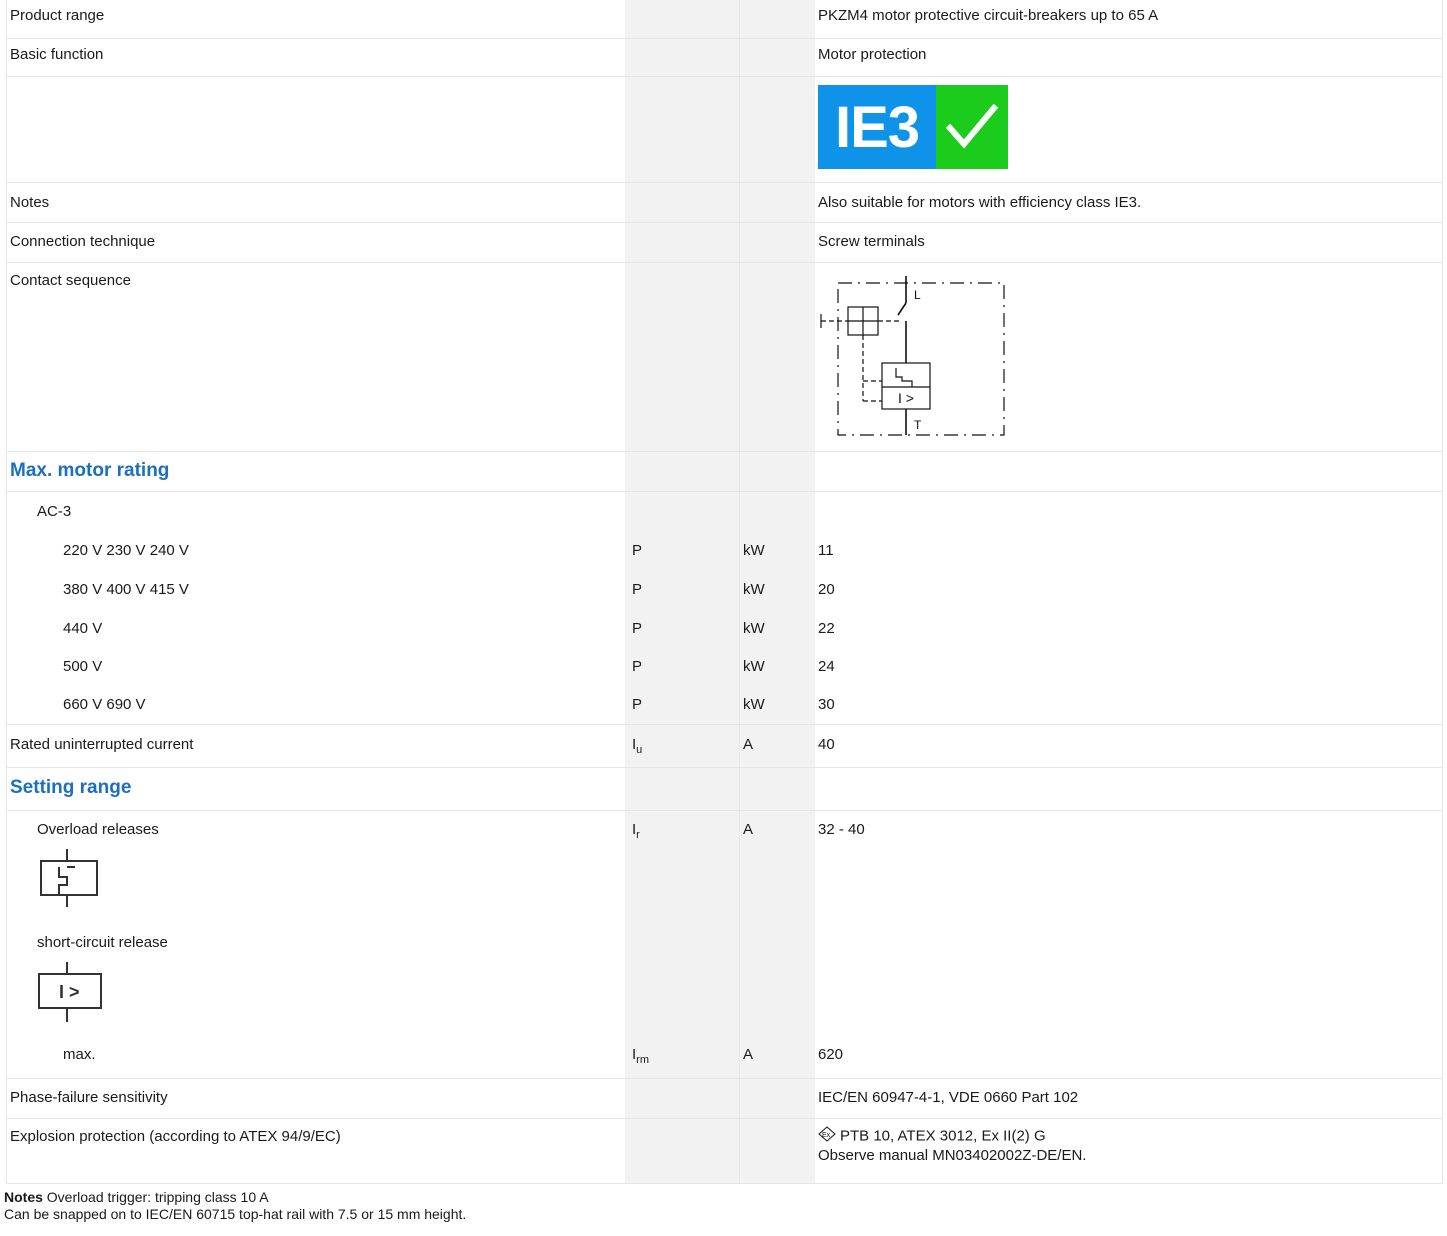 This screenshot has width=1447, height=1236. What do you see at coordinates (948, 1097) in the screenshot?
I see `phase-failure-value: IEC/EN 60947-4-1, VDE 0660 Part 102` at bounding box center [948, 1097].